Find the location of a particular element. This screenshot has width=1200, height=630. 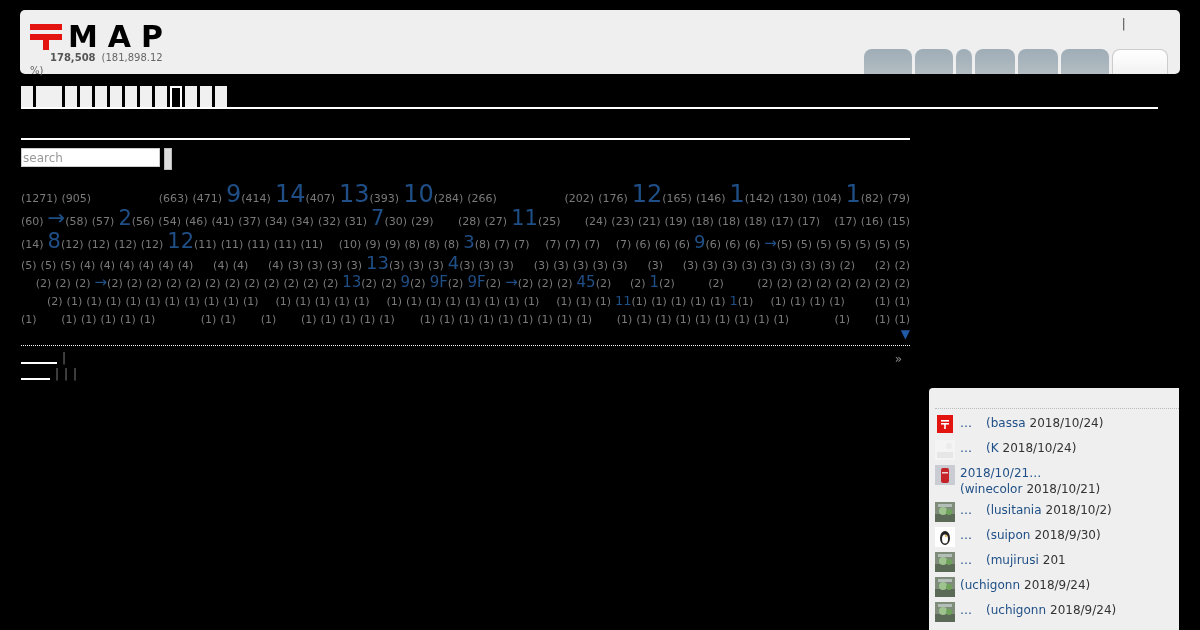

tag-link: (54) is located at coordinates (169, 220).